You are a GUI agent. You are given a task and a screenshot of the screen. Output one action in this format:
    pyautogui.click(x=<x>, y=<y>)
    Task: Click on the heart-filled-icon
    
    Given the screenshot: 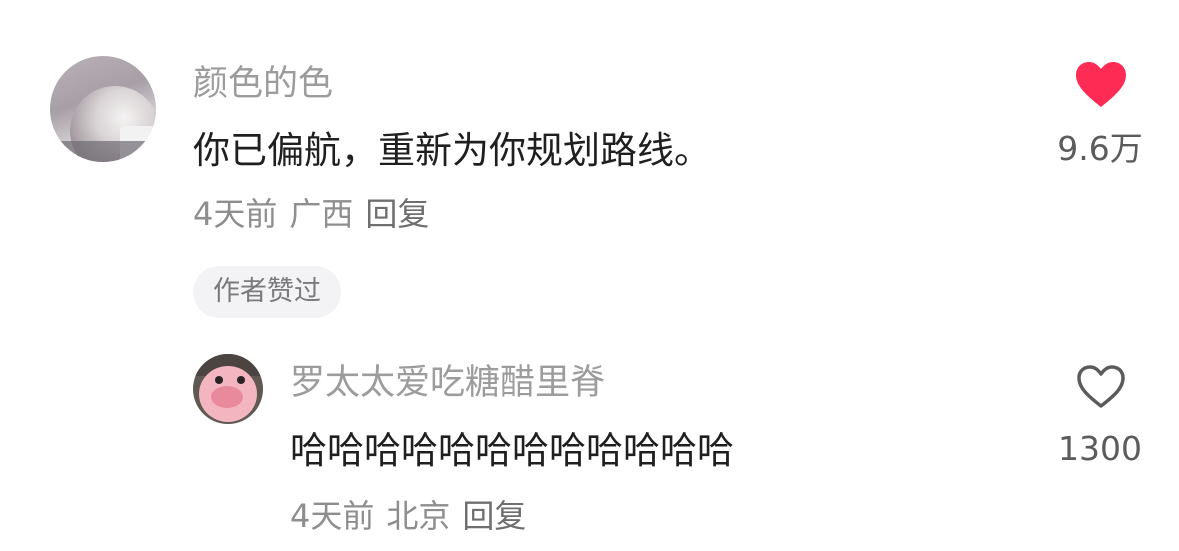 What is the action you would take?
    pyautogui.click(x=1101, y=84)
    